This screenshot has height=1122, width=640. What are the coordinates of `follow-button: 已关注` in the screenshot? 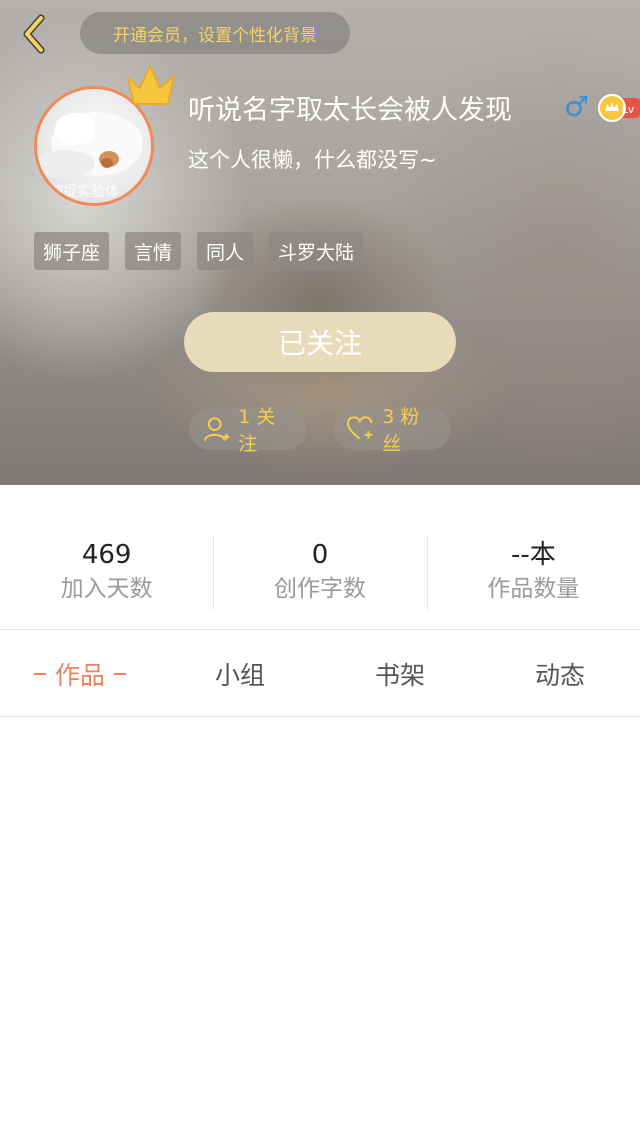 It's located at (320, 342).